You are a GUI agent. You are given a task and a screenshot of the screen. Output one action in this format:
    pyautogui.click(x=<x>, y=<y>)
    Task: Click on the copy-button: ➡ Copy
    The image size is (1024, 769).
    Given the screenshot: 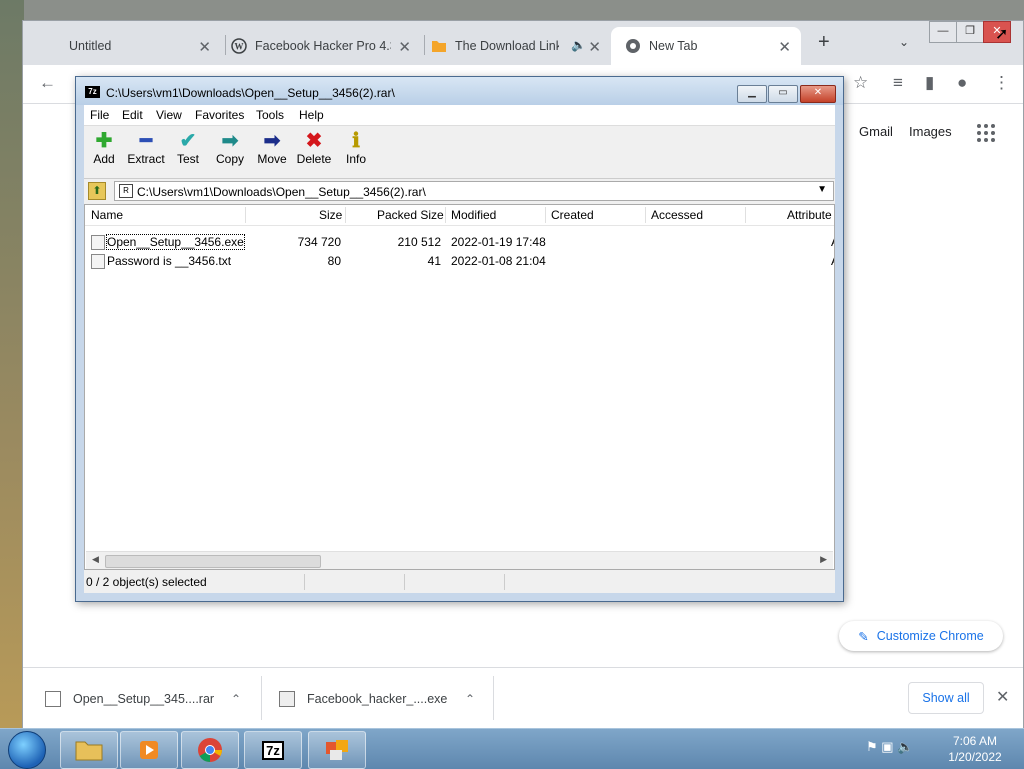 What is the action you would take?
    pyautogui.click(x=230, y=148)
    